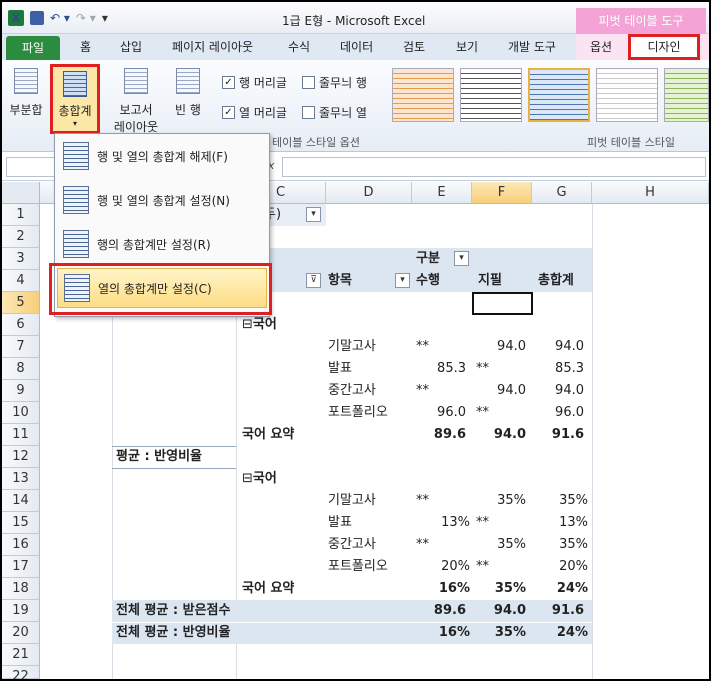 Image resolution: width=711 pixels, height=681 pixels. Describe the element at coordinates (75, 99) in the screenshot. I see `grand-totals-button: 총합계 ▾` at that location.